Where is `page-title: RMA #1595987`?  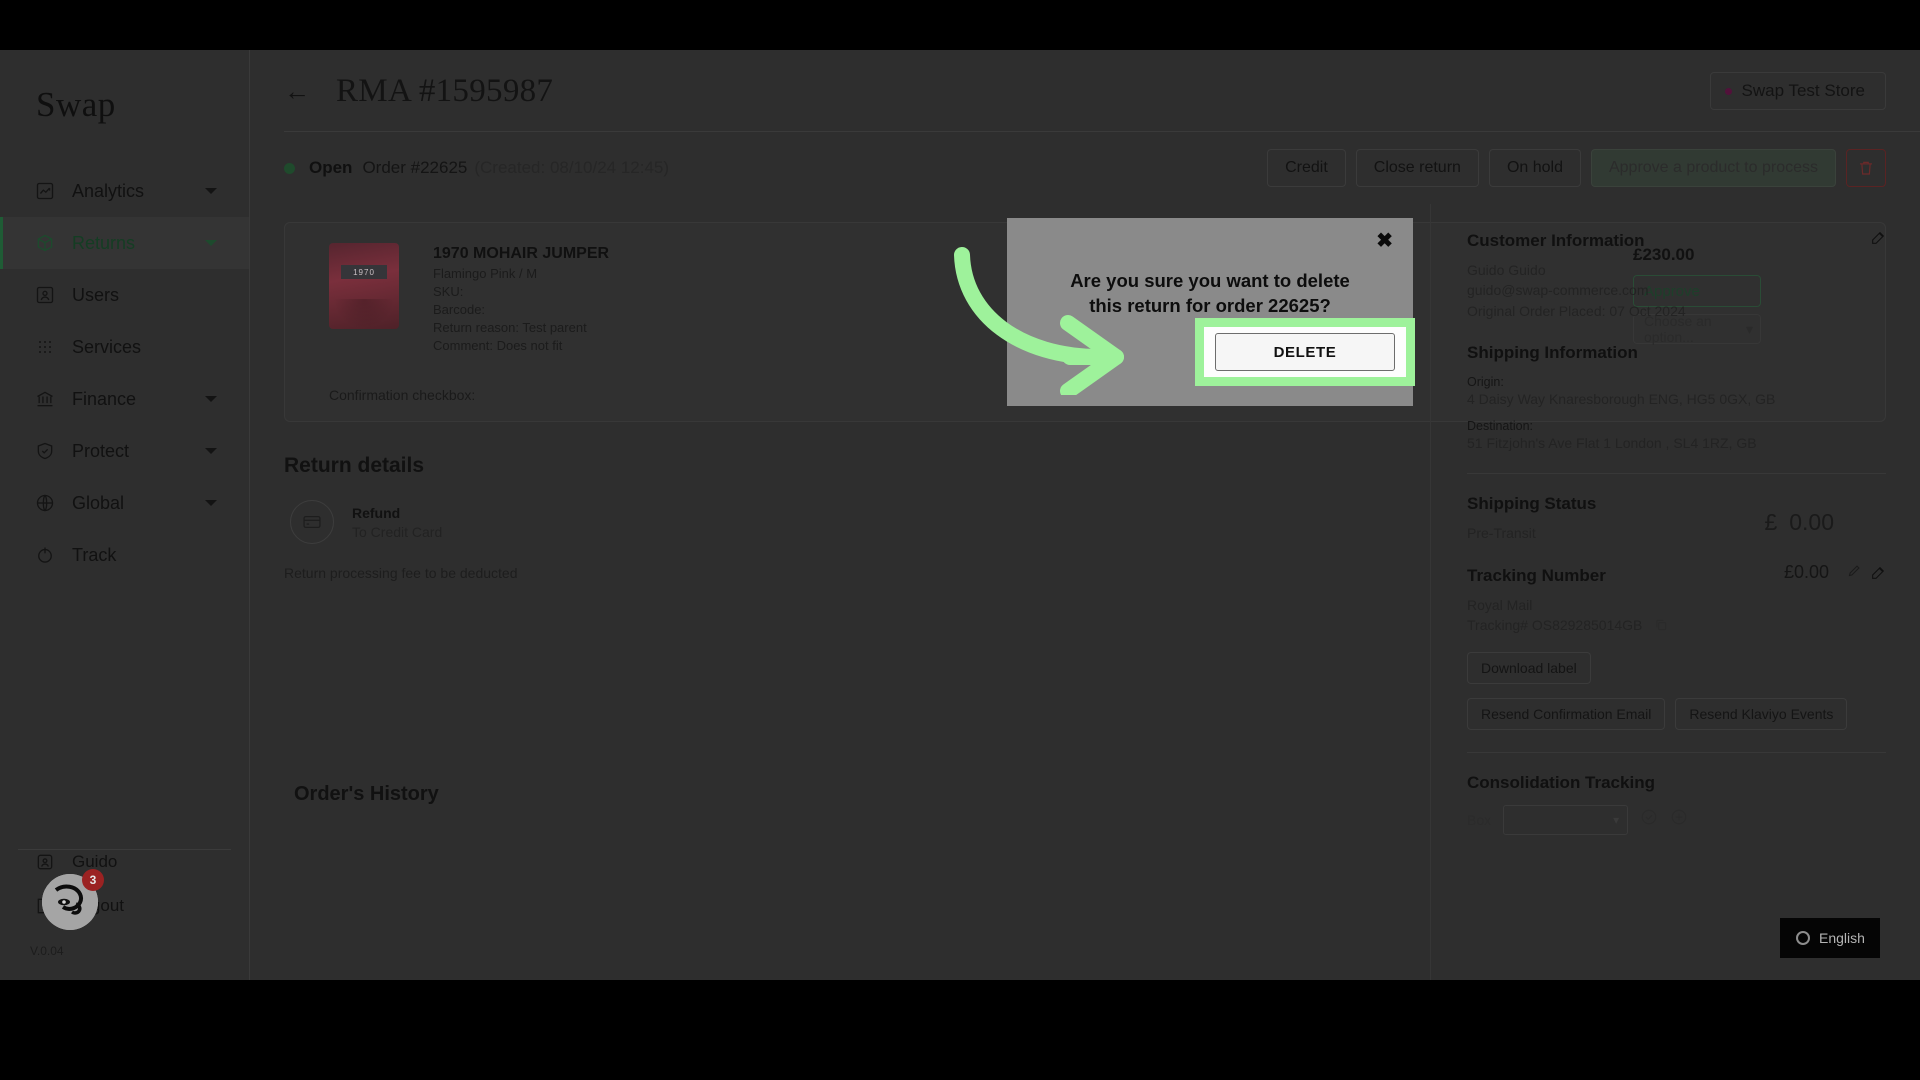
page-title: RMA #1595987 is located at coordinates (445, 90).